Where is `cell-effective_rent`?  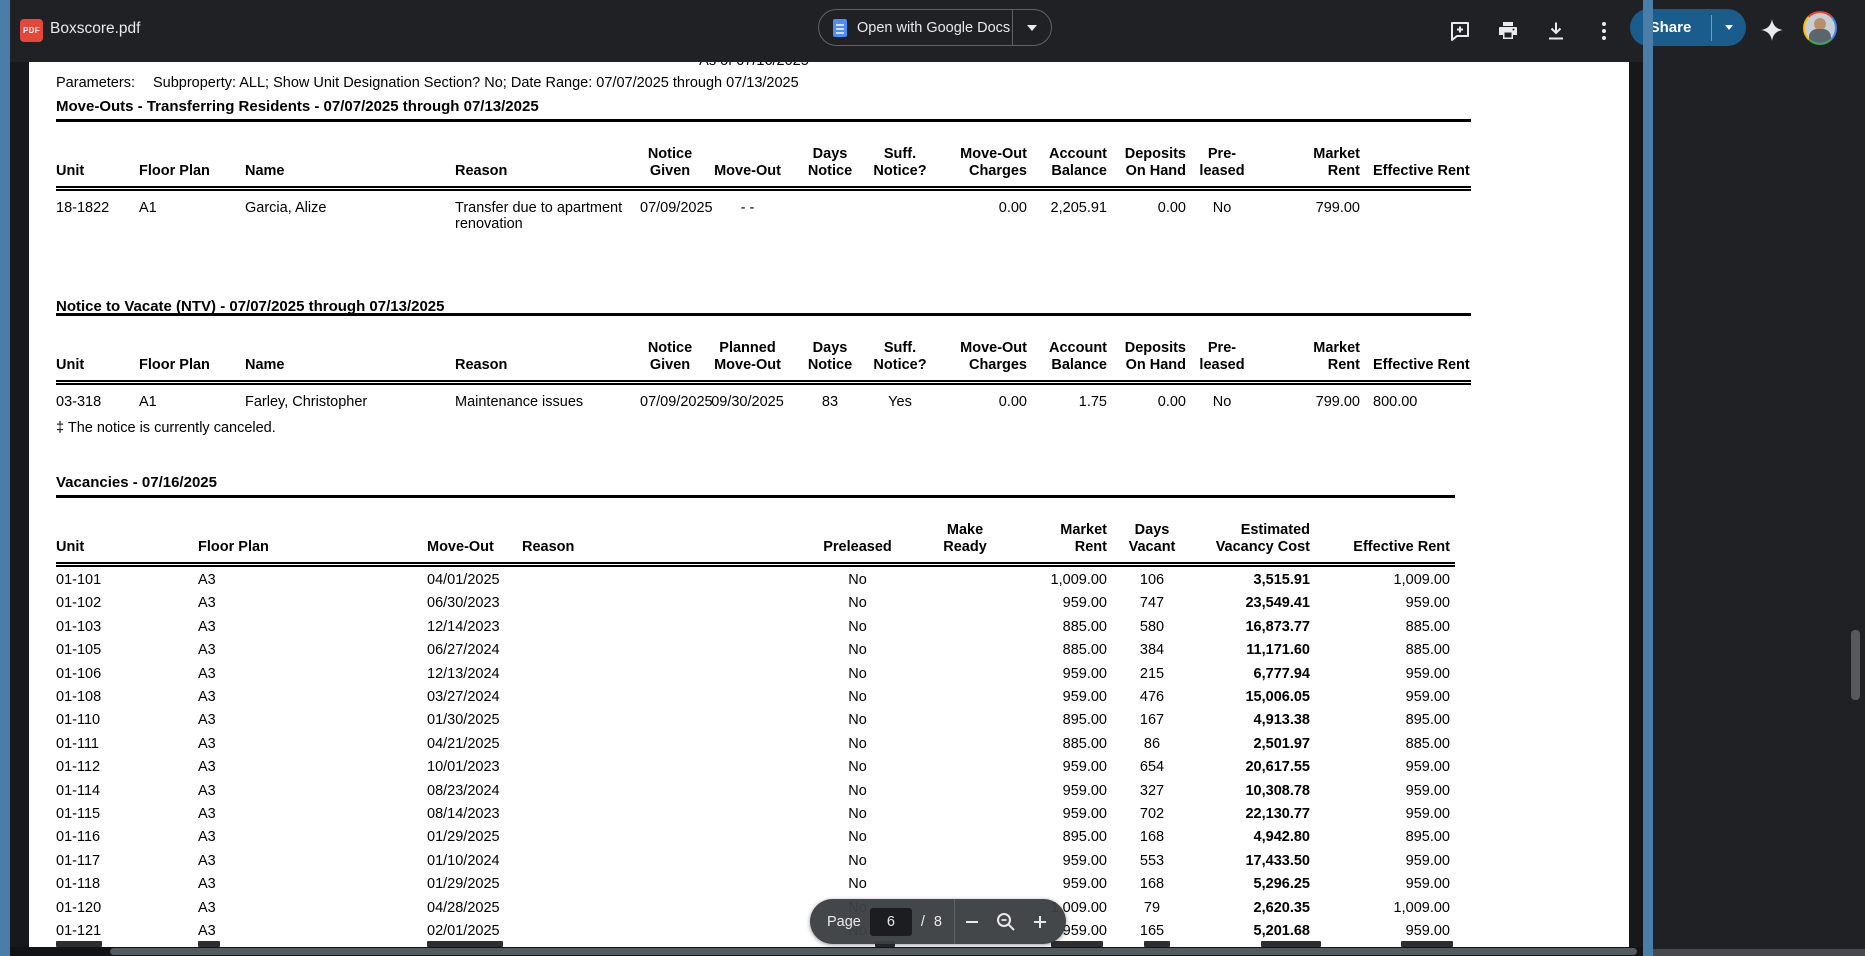
cell-effective_rent is located at coordinates (1418, 211).